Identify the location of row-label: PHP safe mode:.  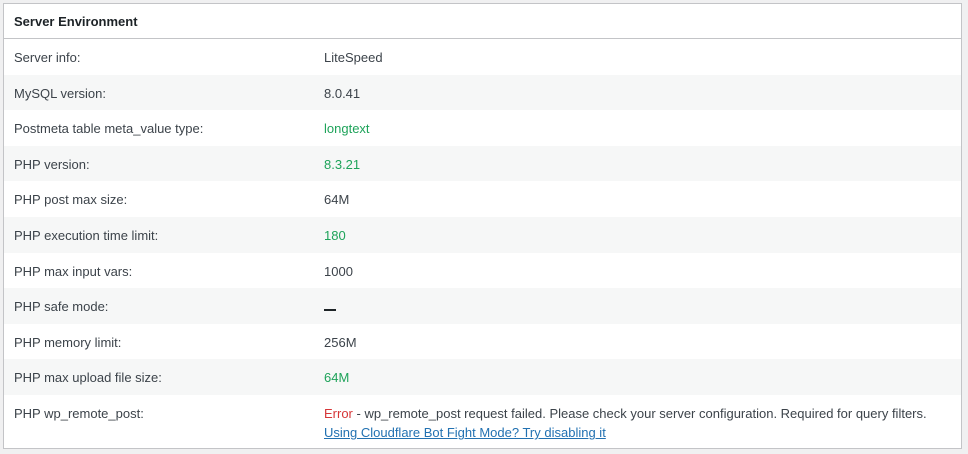
(61, 307).